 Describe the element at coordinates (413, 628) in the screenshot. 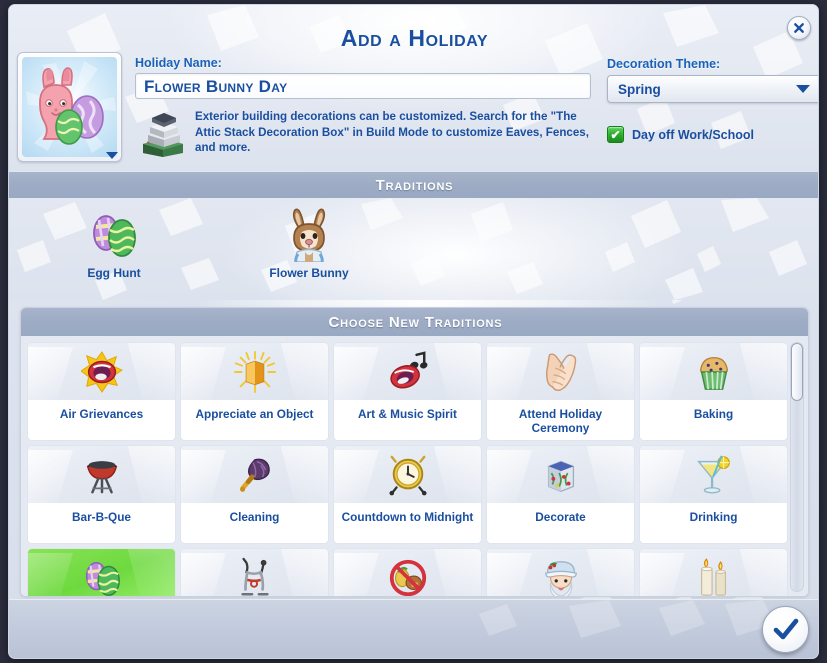

I see `dialog-footer` at that location.